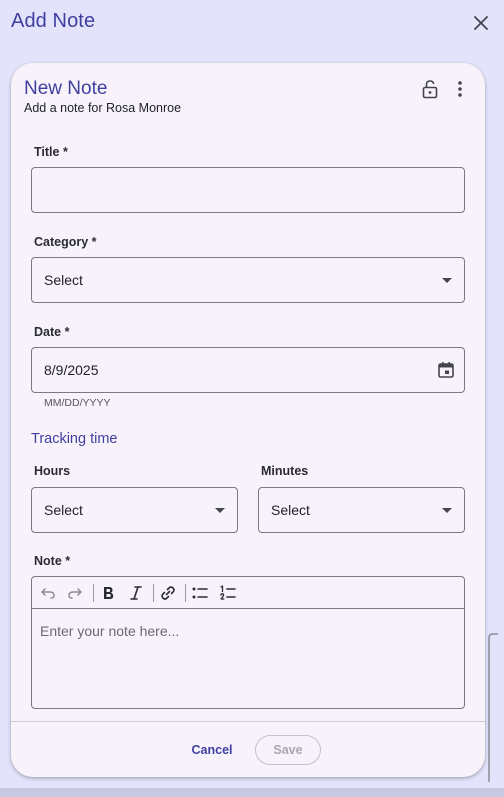 The width and height of the screenshot is (504, 797). I want to click on hours-select: Select, so click(134, 510).